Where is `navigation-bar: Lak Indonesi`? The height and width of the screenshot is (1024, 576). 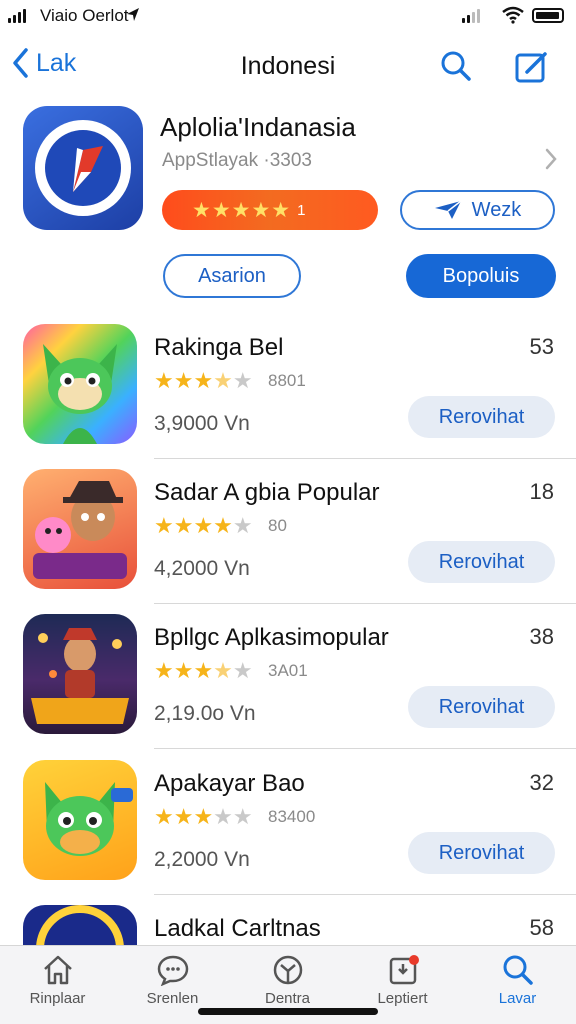 navigation-bar: Lak Indonesi is located at coordinates (288, 66).